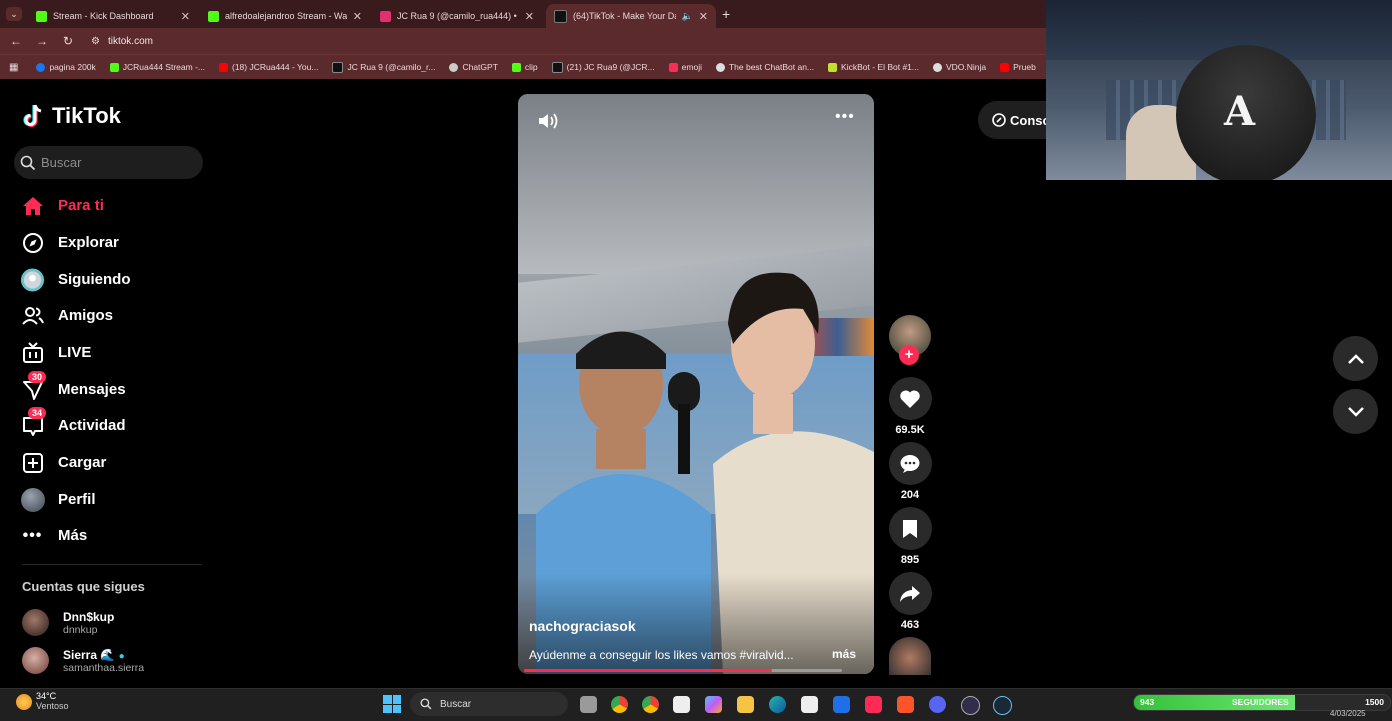 The height and width of the screenshot is (721, 1392). Describe the element at coordinates (54, 535) in the screenshot. I see `nav-mas: ••• Más` at that location.